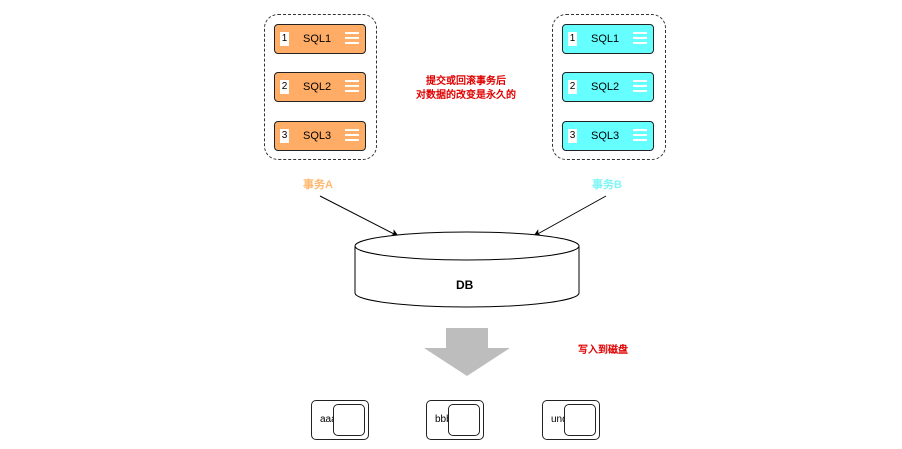 This screenshot has width=902, height=449. I want to click on write-to-disk-note: 写入到磁盘, so click(603, 350).